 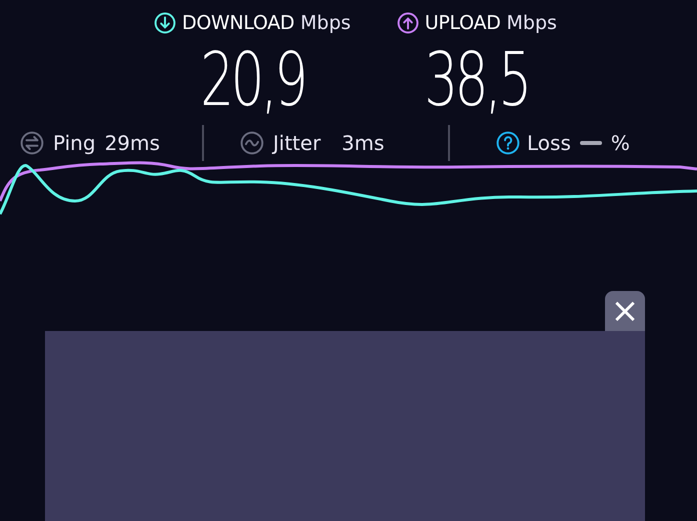 I want to click on stat-label: Ping, so click(x=74, y=143).